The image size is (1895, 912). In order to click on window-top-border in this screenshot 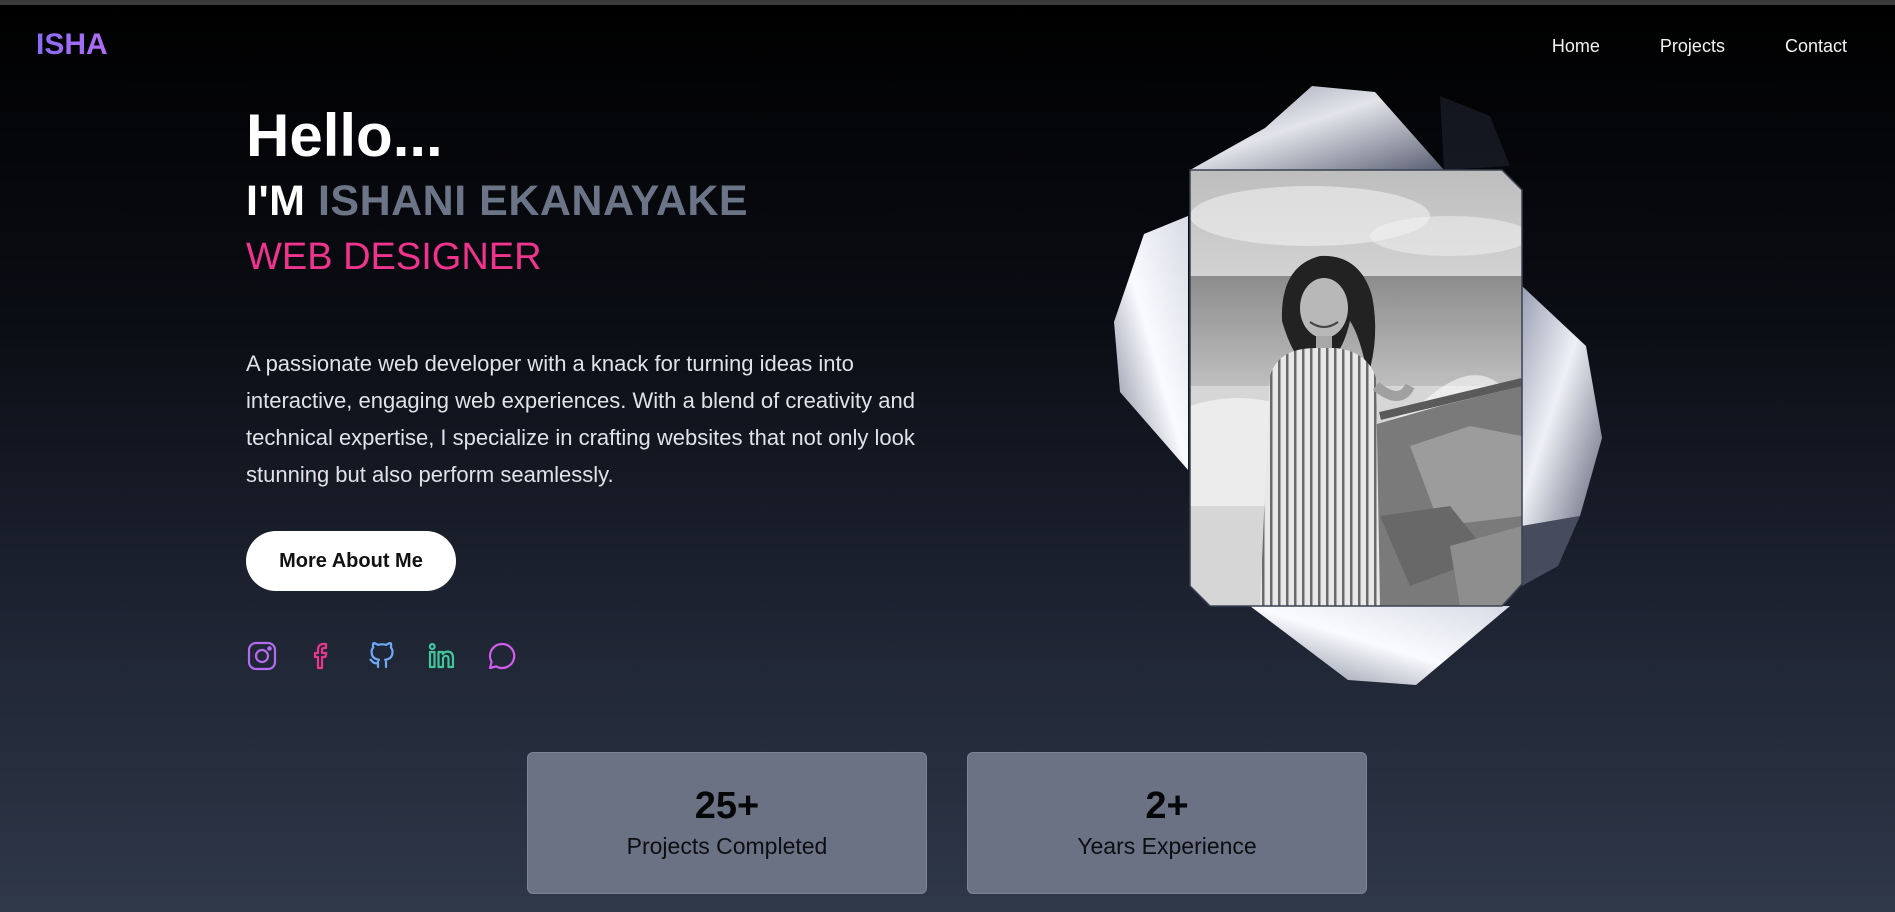, I will do `click(947, 2)`.